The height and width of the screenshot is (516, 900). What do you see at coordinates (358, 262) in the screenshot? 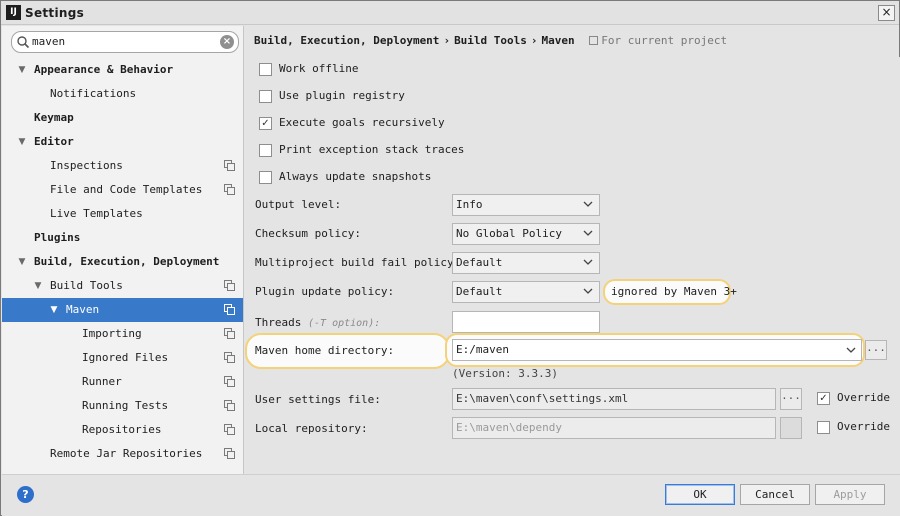
I see `multiproject-policy-label: Multiproject build fail policy:` at bounding box center [358, 262].